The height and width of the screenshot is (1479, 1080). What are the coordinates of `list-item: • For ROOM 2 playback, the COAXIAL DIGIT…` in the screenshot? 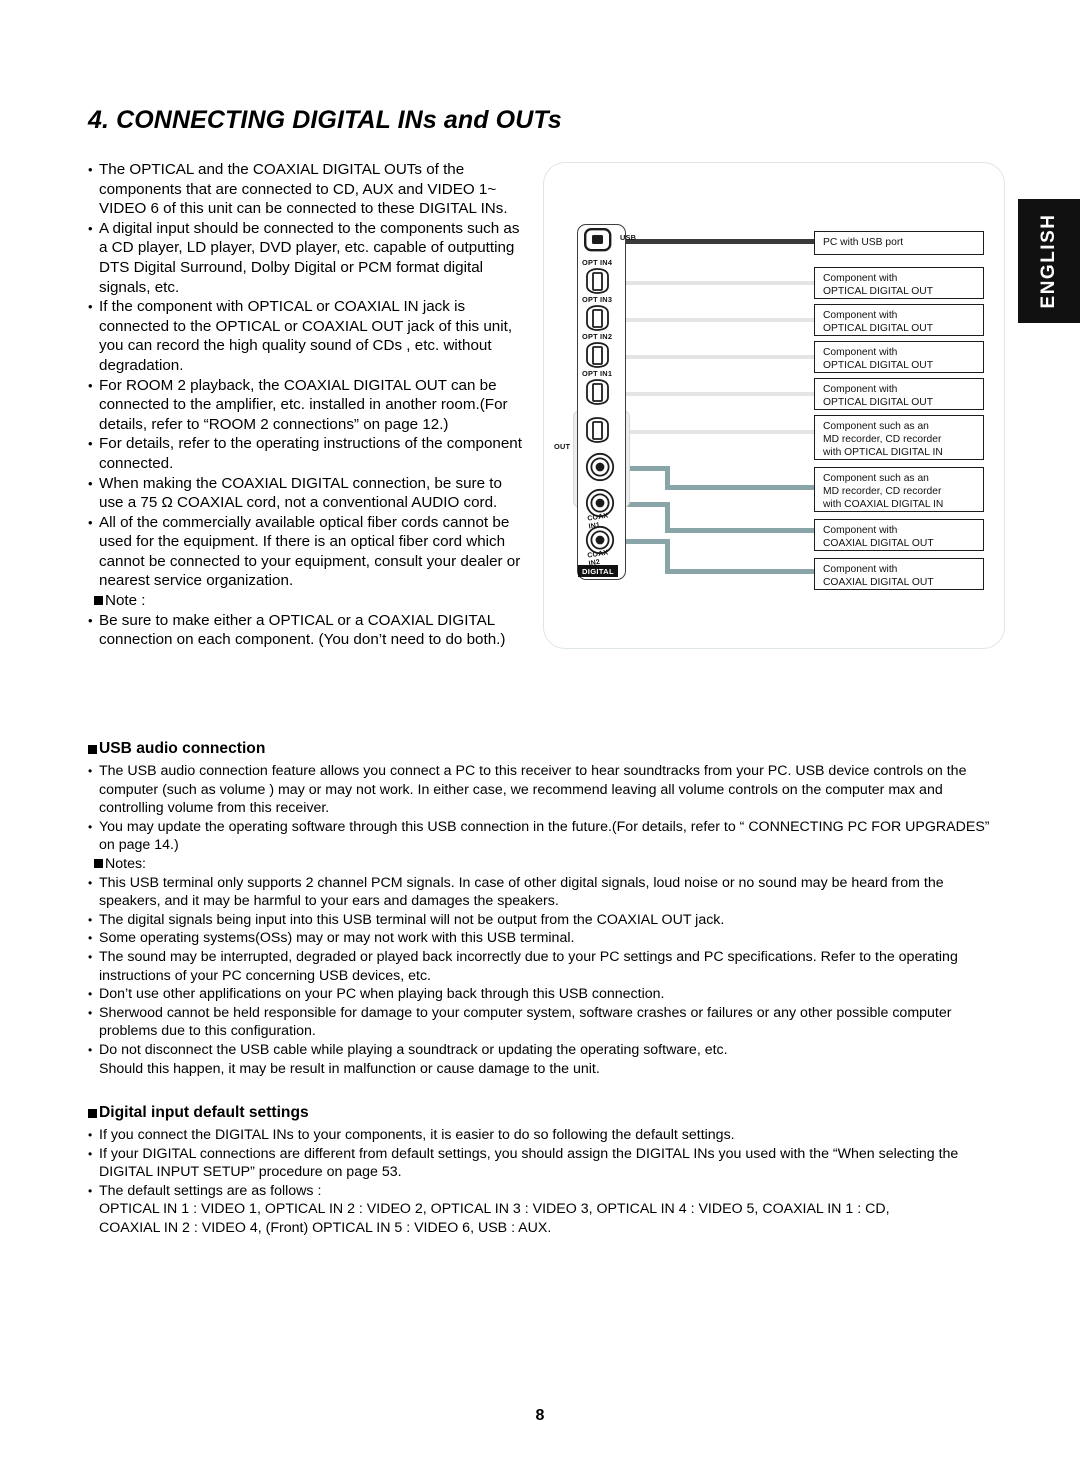 It's located at (308, 405).